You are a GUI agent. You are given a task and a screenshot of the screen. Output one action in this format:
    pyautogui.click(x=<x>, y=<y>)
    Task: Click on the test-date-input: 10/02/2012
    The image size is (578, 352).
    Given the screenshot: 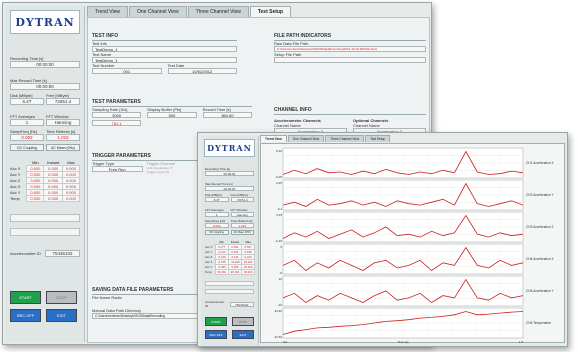 What is the action you would take?
    pyautogui.click(x=202, y=71)
    